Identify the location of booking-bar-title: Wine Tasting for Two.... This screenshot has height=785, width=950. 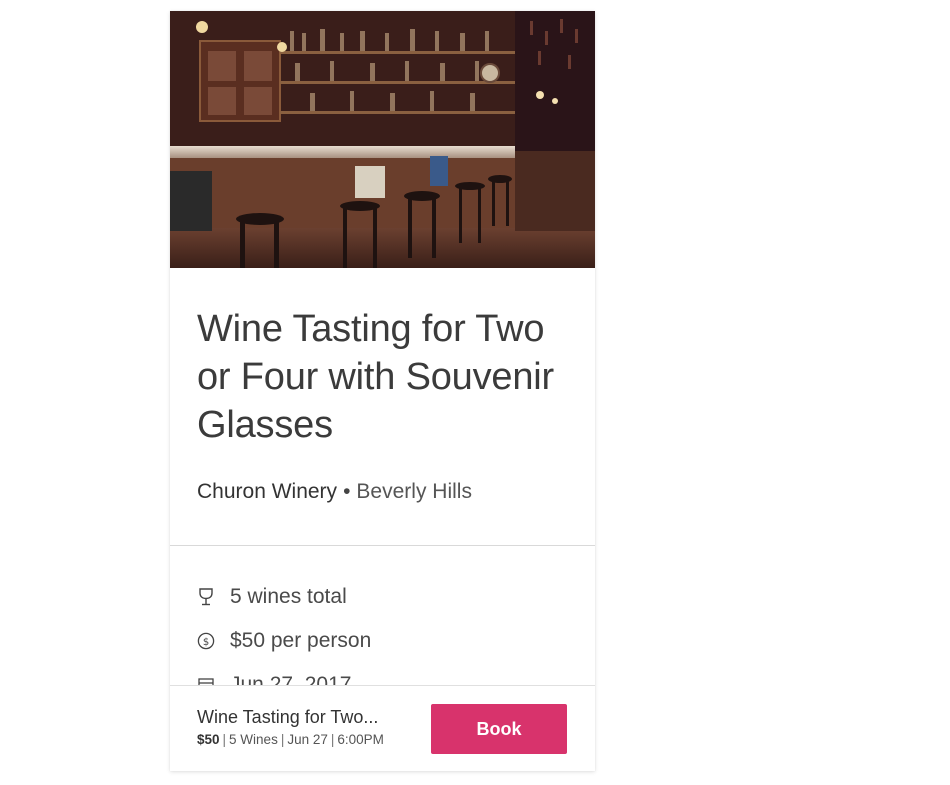
(288, 717).